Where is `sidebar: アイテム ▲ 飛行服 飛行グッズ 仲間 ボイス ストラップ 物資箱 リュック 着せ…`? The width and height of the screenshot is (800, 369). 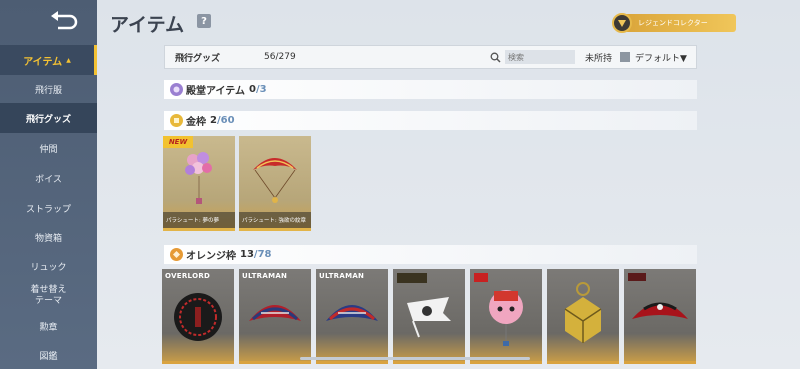
sidebar: アイテム ▲ 飛行服 飛行グッズ 仲間 ボイス ストラップ 物資箱 リュック 着せ… is located at coordinates (48, 184).